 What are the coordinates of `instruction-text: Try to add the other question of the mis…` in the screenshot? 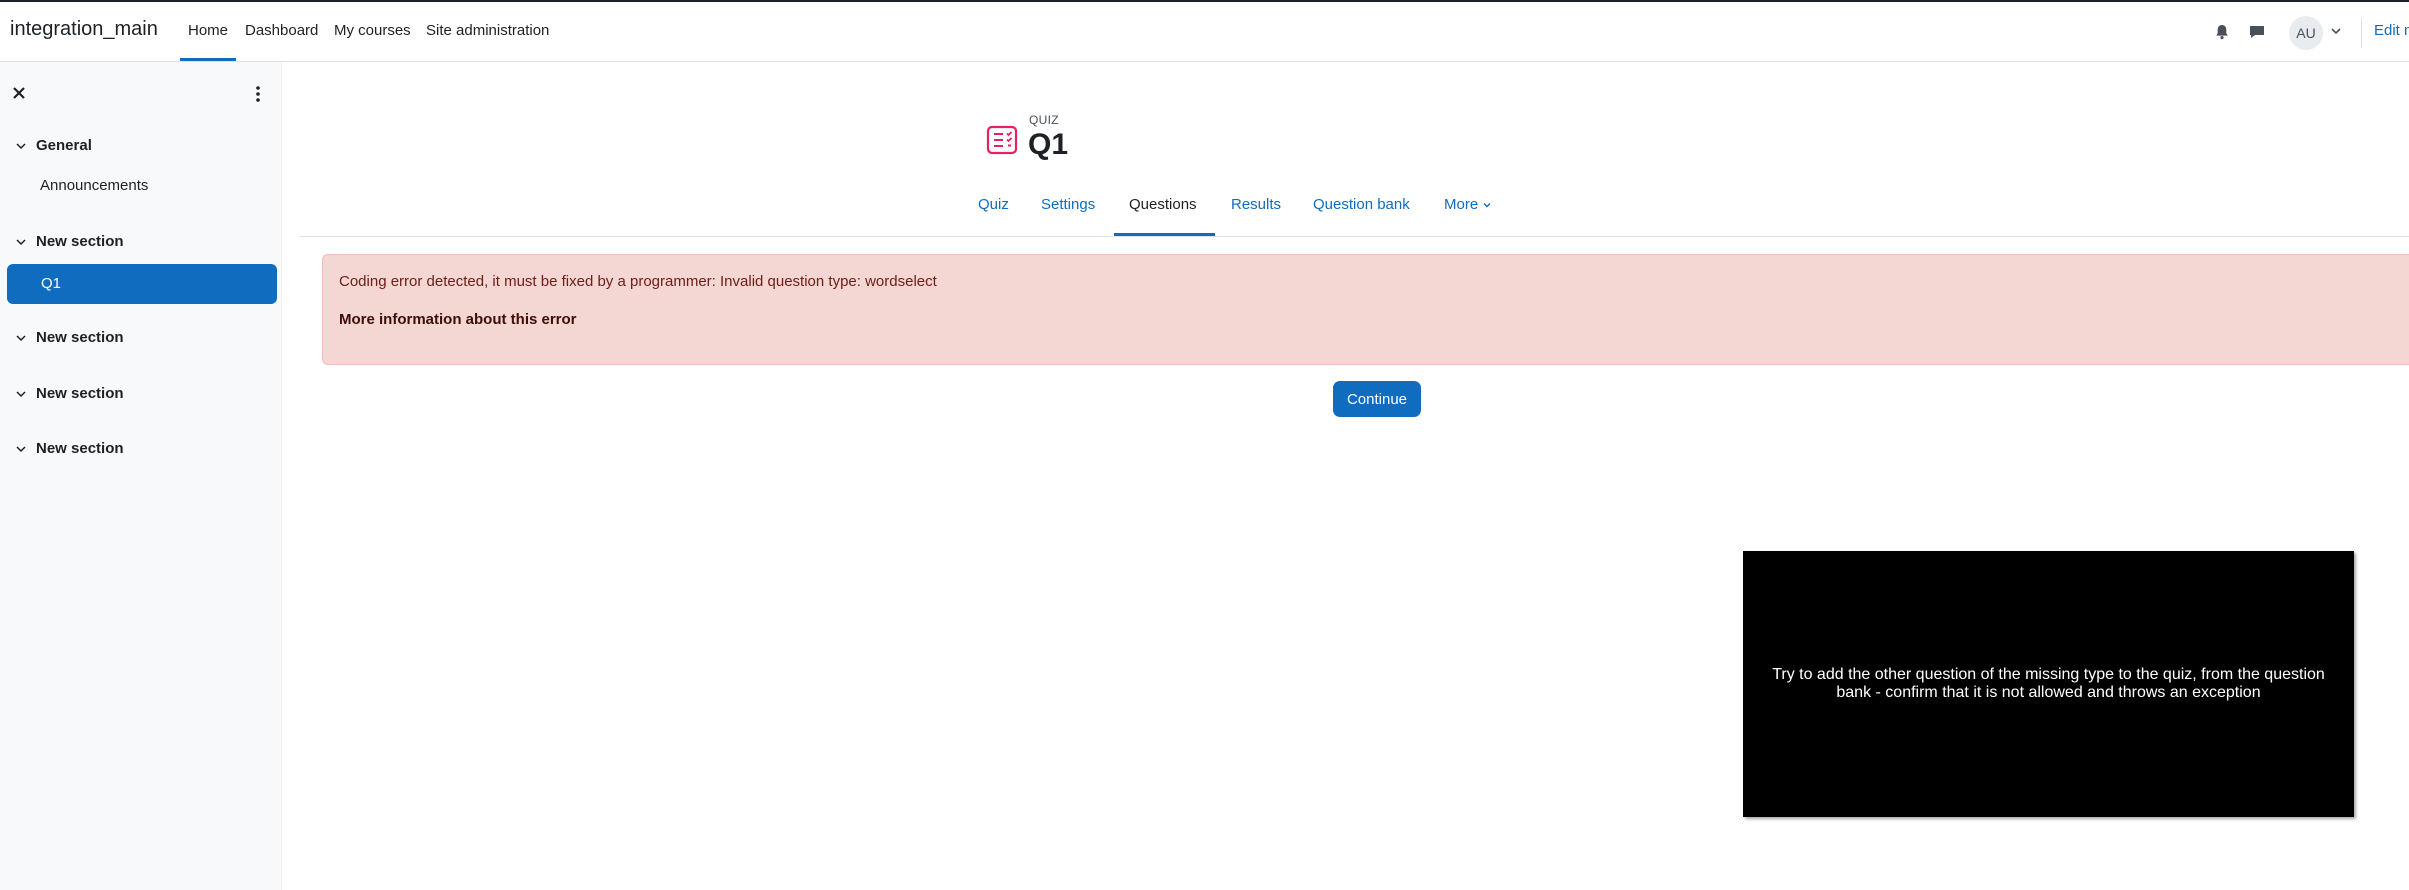 It's located at (2048, 683).